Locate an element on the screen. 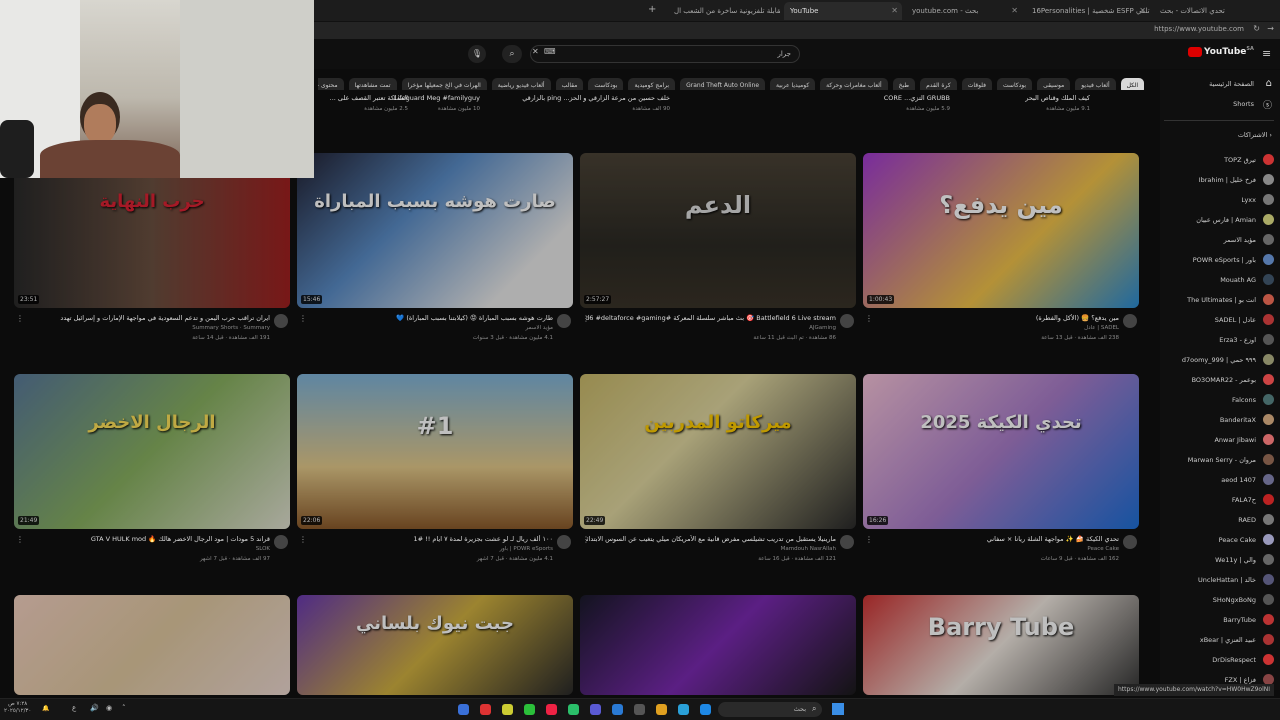 The image size is (1280, 720). sidebar-item-channel: Mouath AG is located at coordinates (1238, 280).